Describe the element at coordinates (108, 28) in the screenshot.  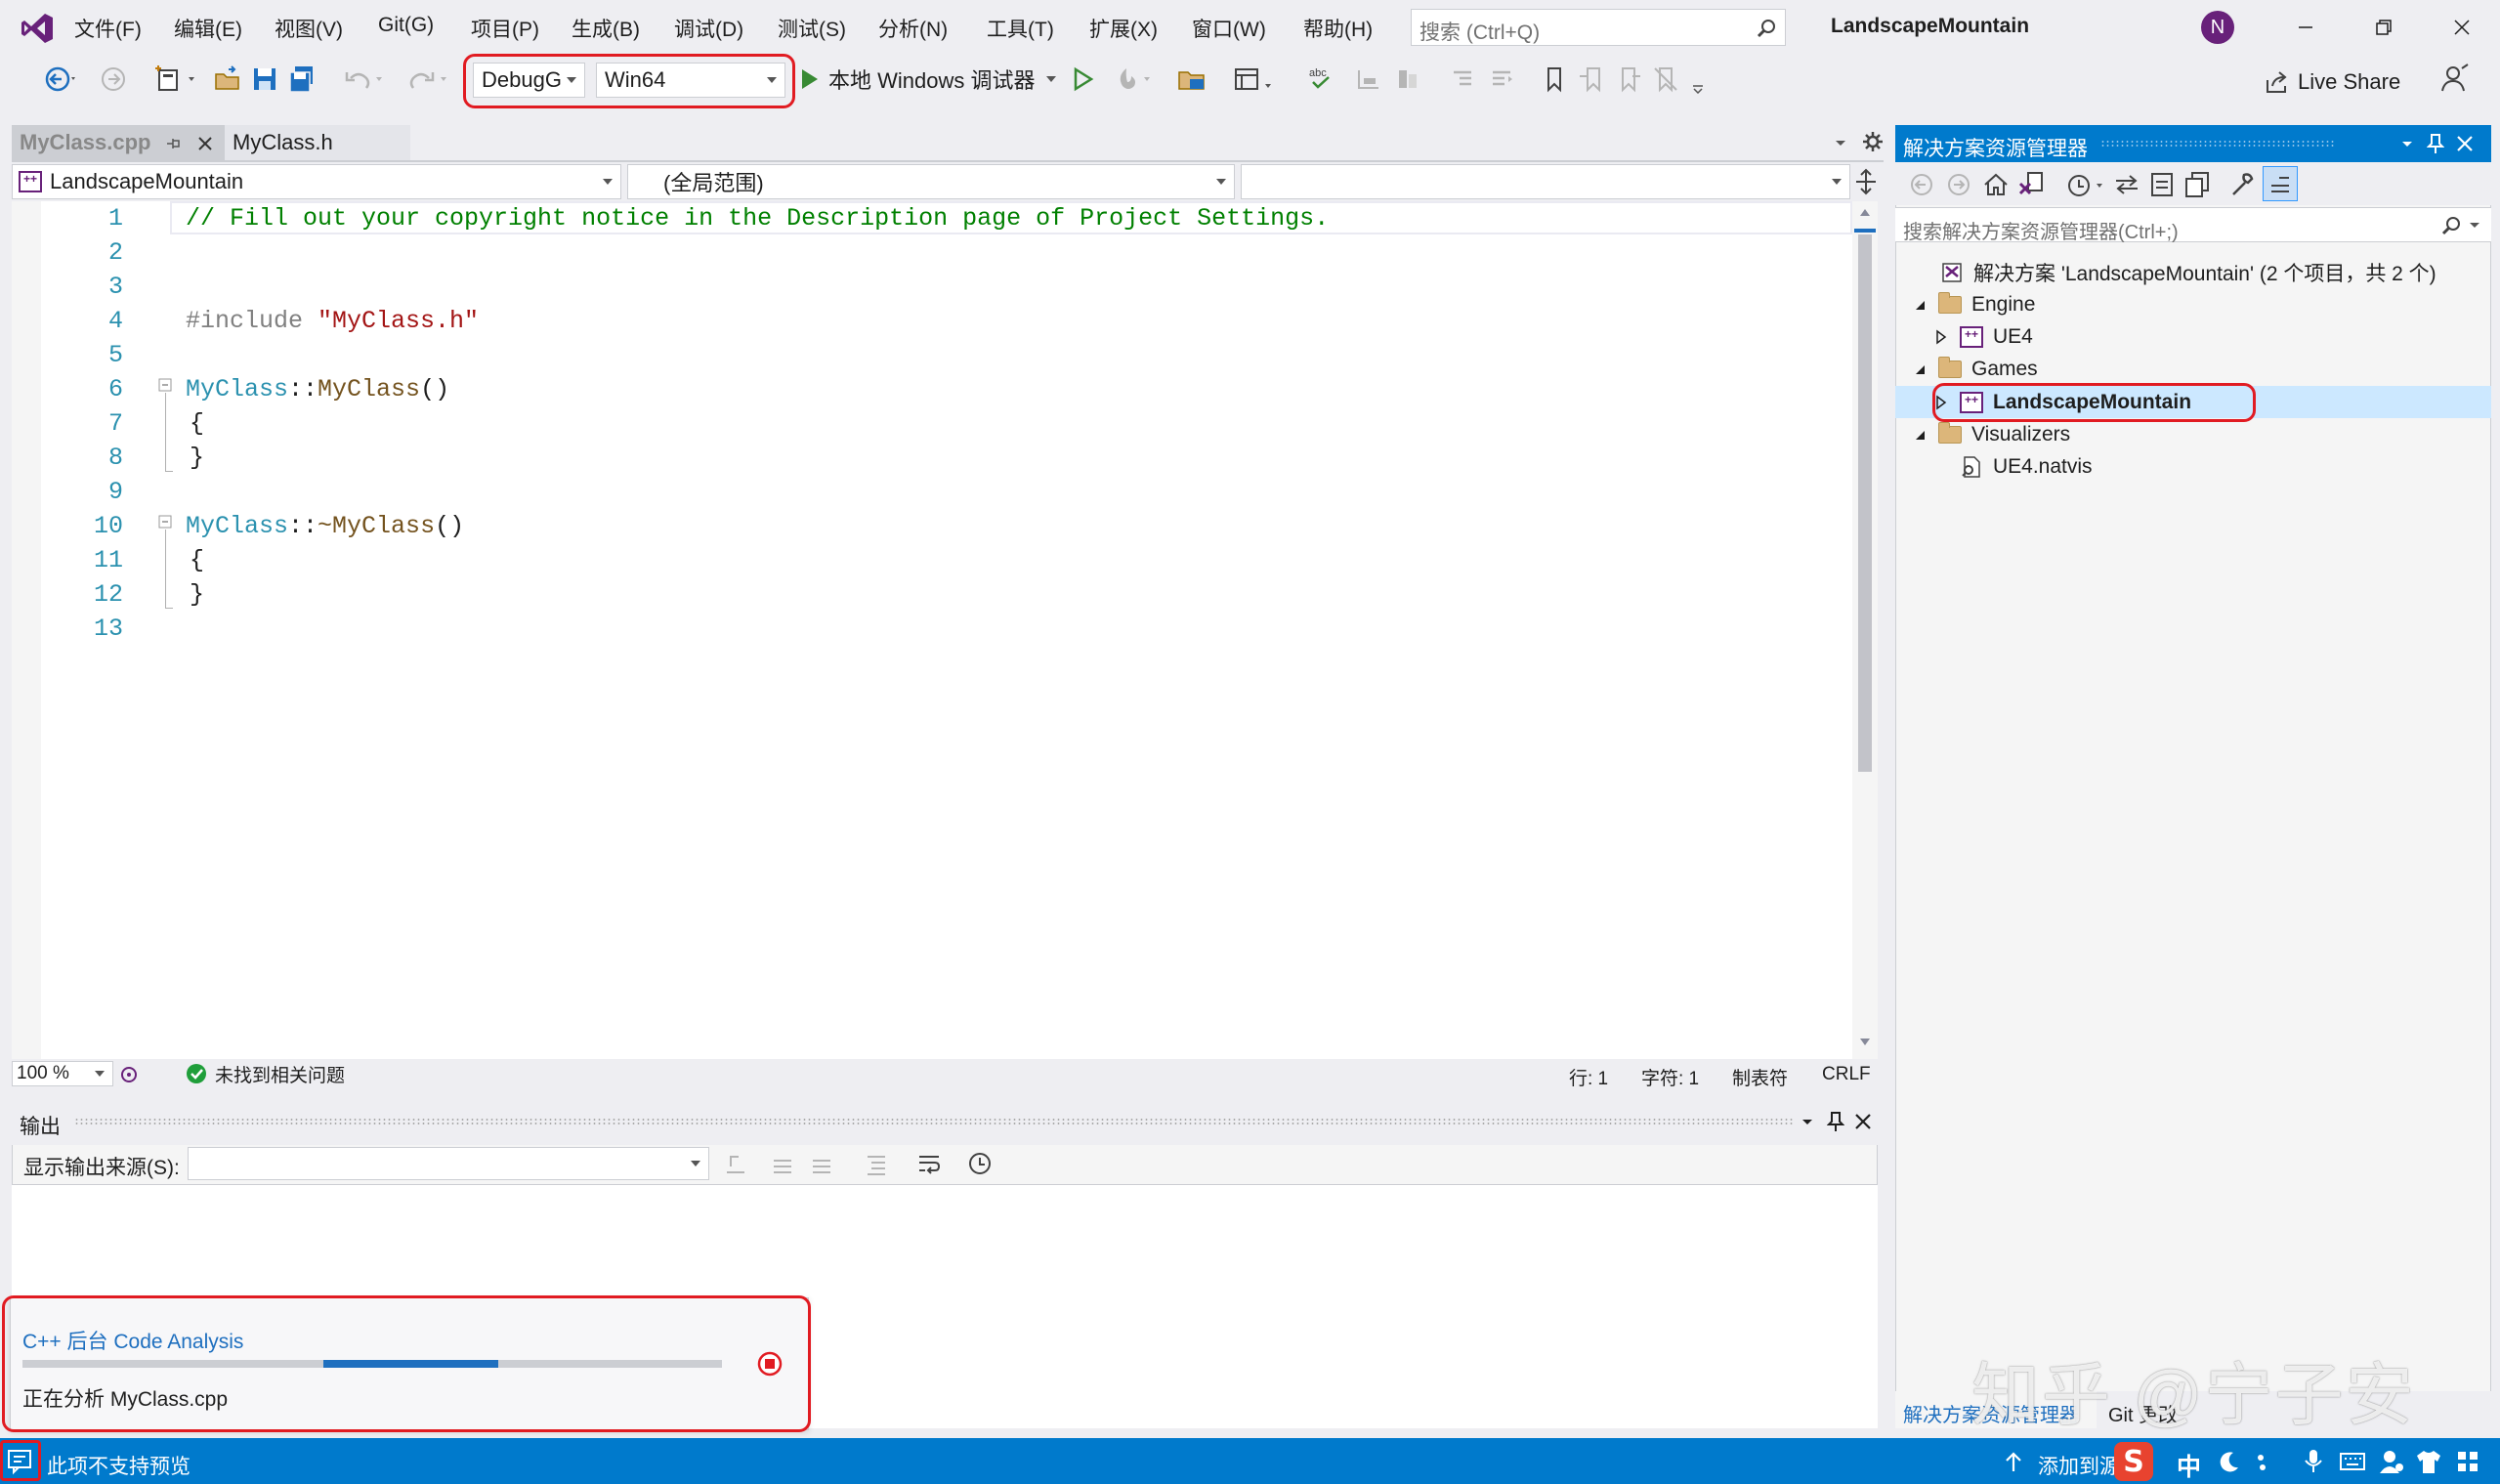
I see `menu-item-0: 文件(F)` at that location.